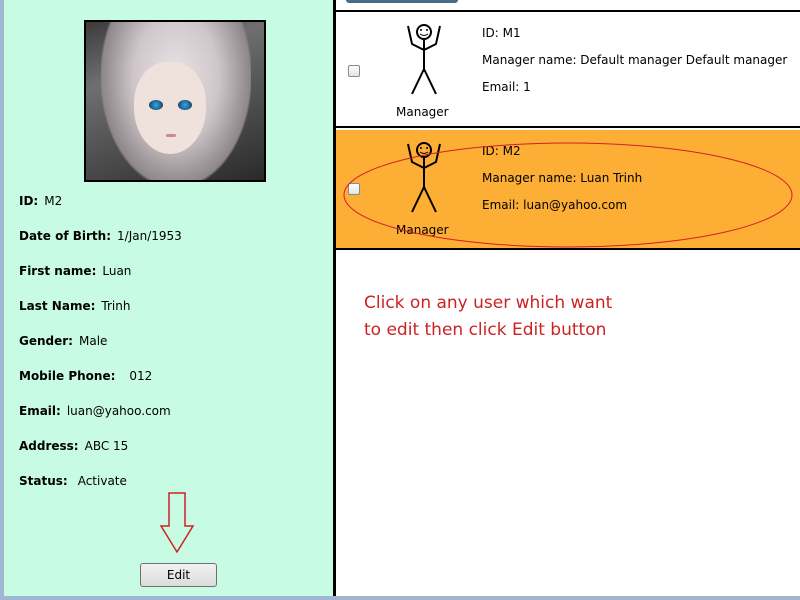 The height and width of the screenshot is (600, 800). Describe the element at coordinates (106, 446) in the screenshot. I see `detail-address-value: ABC 15` at that location.